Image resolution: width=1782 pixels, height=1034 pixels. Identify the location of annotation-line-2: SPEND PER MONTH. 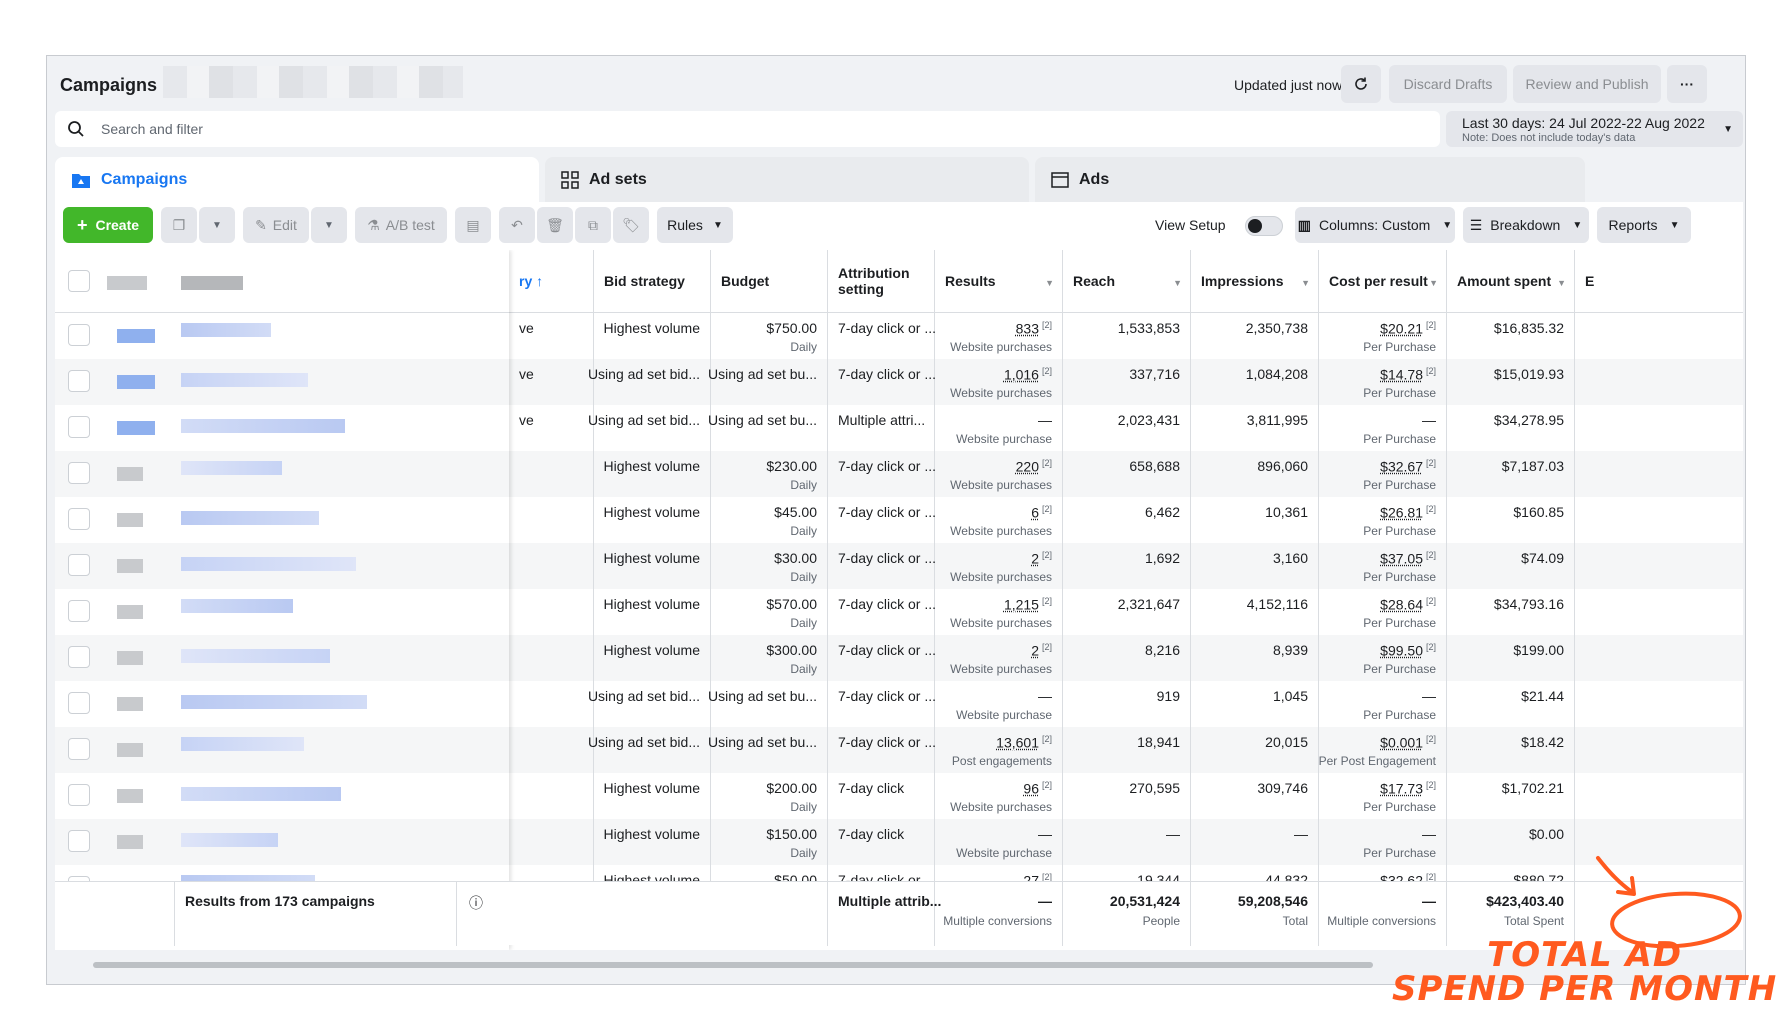
(1585, 989).